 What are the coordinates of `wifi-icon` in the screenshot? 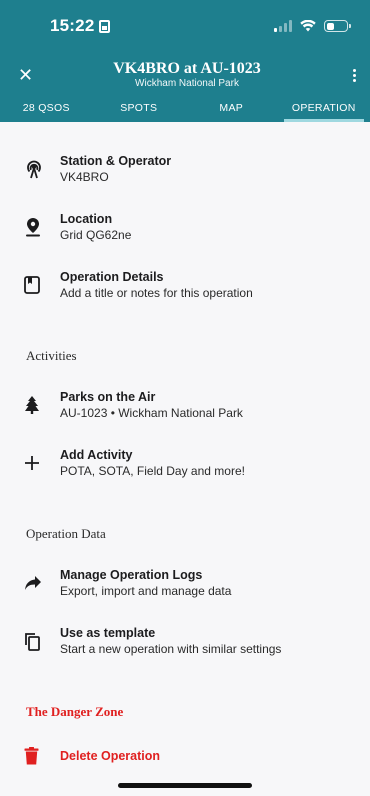 It's located at (308, 26).